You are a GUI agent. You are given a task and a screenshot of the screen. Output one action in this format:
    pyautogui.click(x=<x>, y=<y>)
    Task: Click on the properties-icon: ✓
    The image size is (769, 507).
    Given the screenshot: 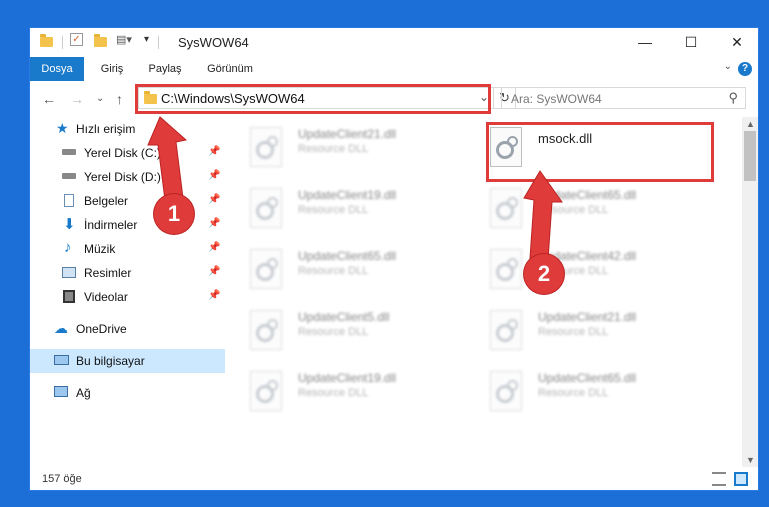 What is the action you would take?
    pyautogui.click(x=76, y=39)
    